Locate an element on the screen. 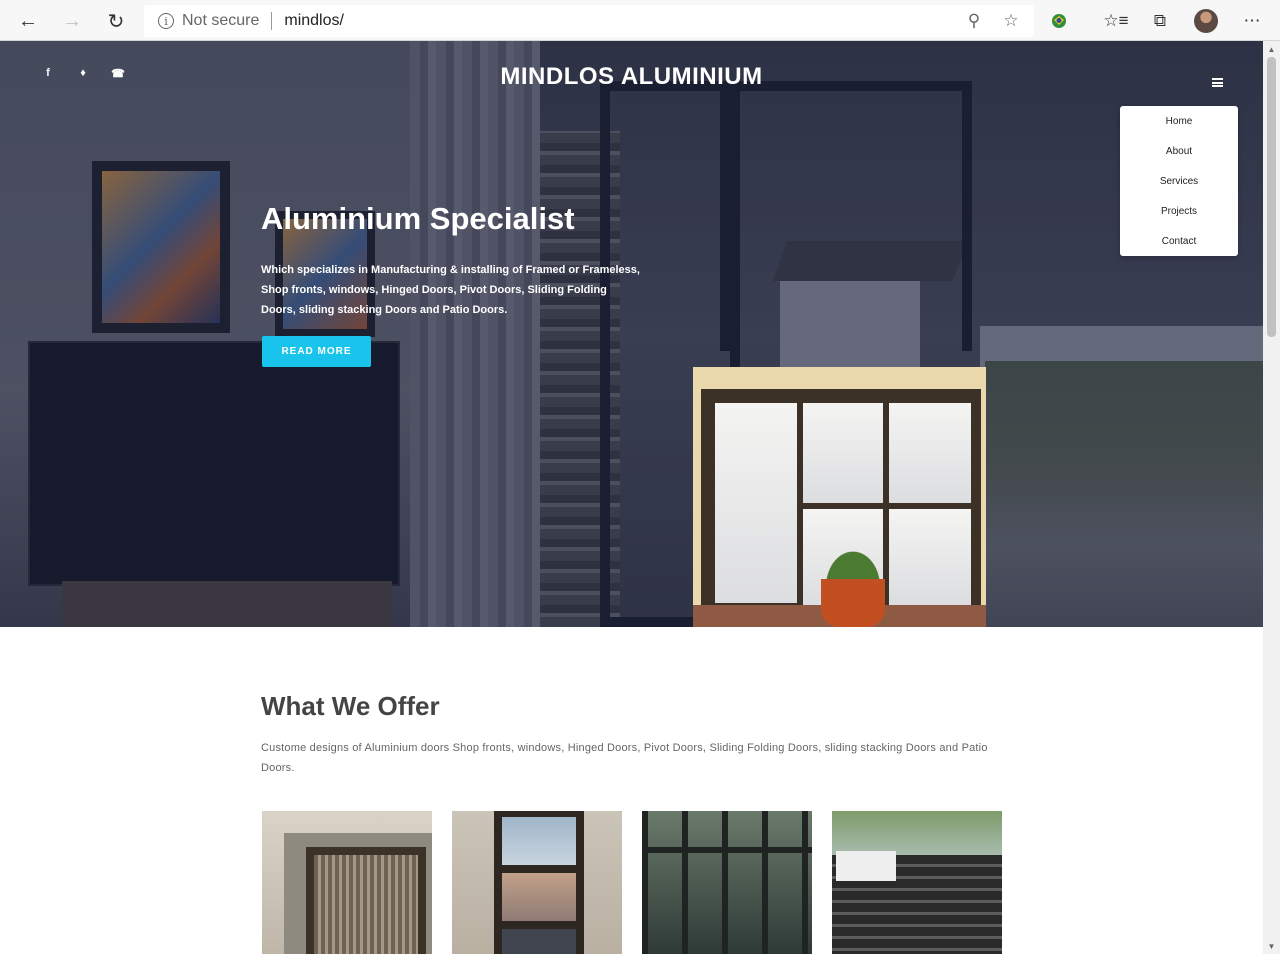 The width and height of the screenshot is (1280, 954). thumb-door-frames is located at coordinates (727, 882).